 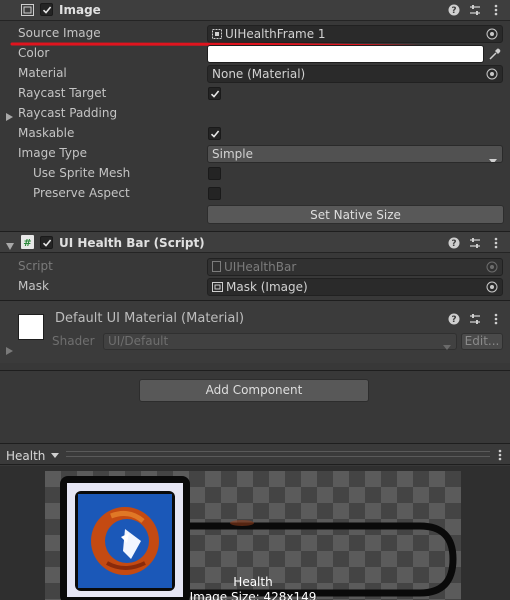 What do you see at coordinates (34, 53) in the screenshot?
I see `color-label: Color` at bounding box center [34, 53].